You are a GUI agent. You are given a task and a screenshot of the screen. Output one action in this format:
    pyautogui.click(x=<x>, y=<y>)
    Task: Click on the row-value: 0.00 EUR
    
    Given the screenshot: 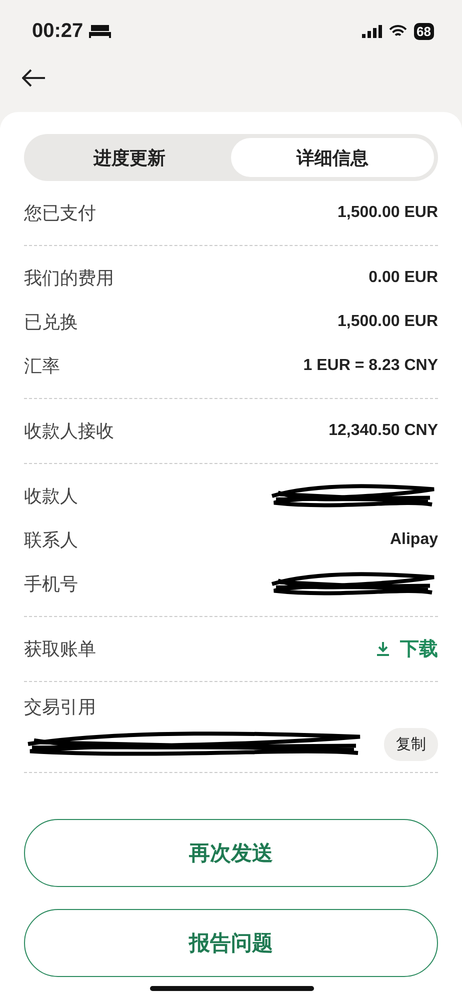 What is the action you would take?
    pyautogui.click(x=403, y=278)
    